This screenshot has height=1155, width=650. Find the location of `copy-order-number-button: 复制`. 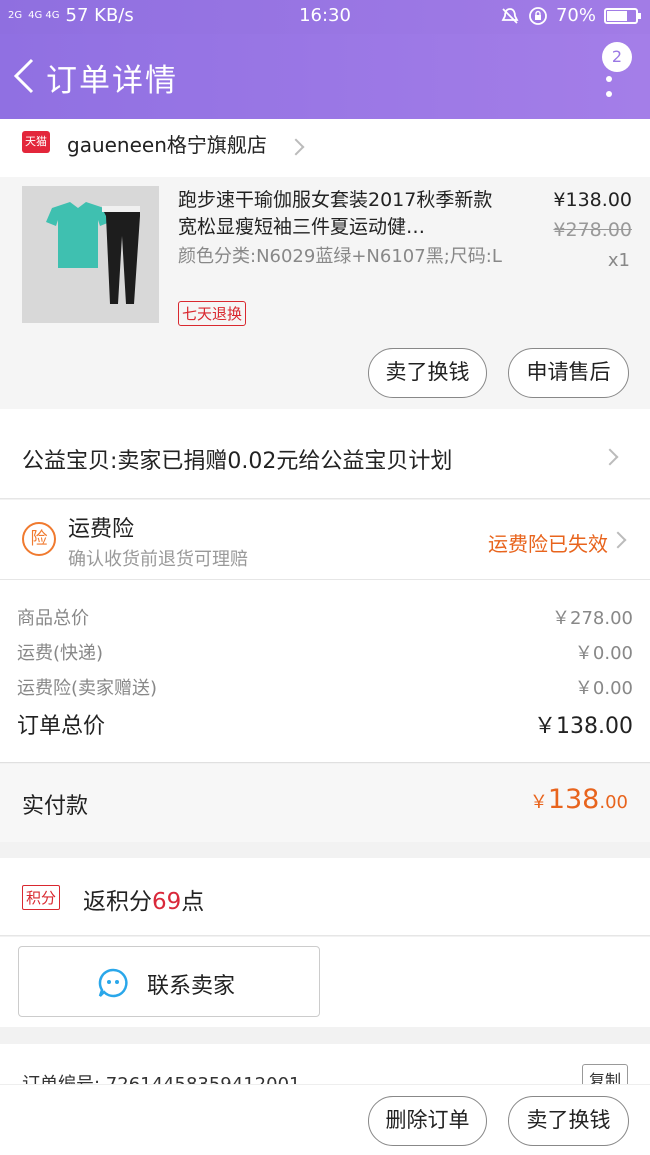

copy-order-number-button: 复制 is located at coordinates (604, 1074).